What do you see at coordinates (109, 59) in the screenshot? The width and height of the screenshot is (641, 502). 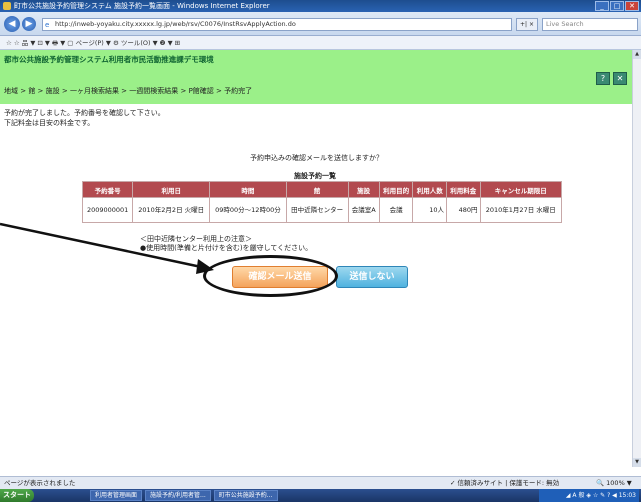 I see `site-title: 都市公共施設予約管理システム利用者市民活動推進課デモ環境` at bounding box center [109, 59].